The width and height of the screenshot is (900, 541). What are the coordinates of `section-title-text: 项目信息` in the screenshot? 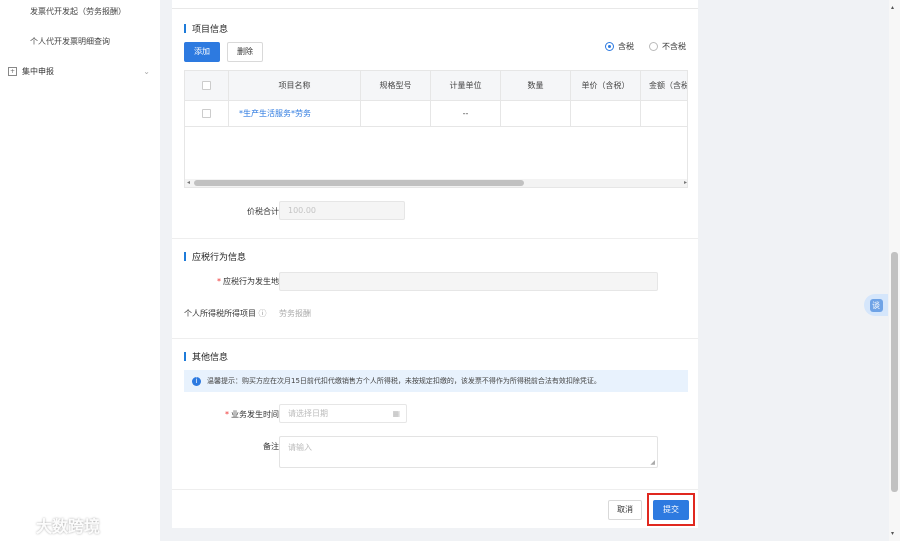 It's located at (210, 30).